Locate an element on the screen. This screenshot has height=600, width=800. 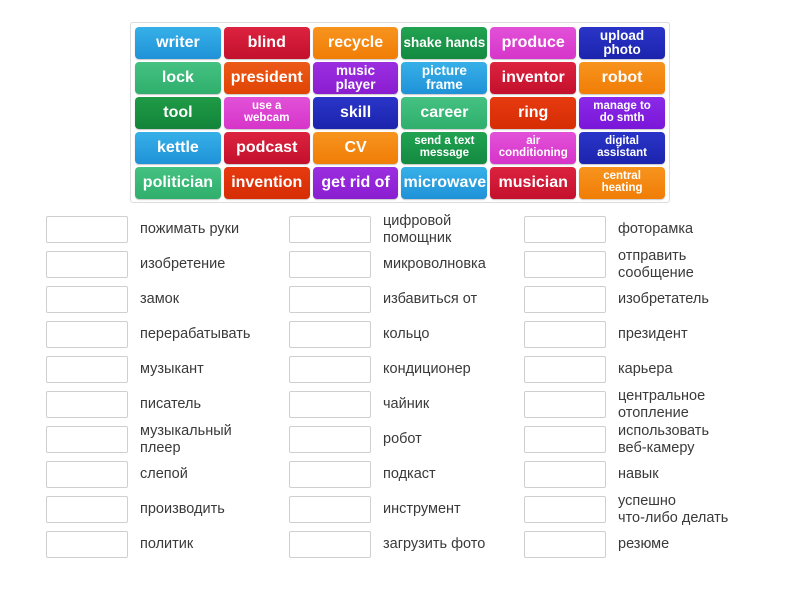
answer-label: цифровой помощник is located at coordinates (417, 229).